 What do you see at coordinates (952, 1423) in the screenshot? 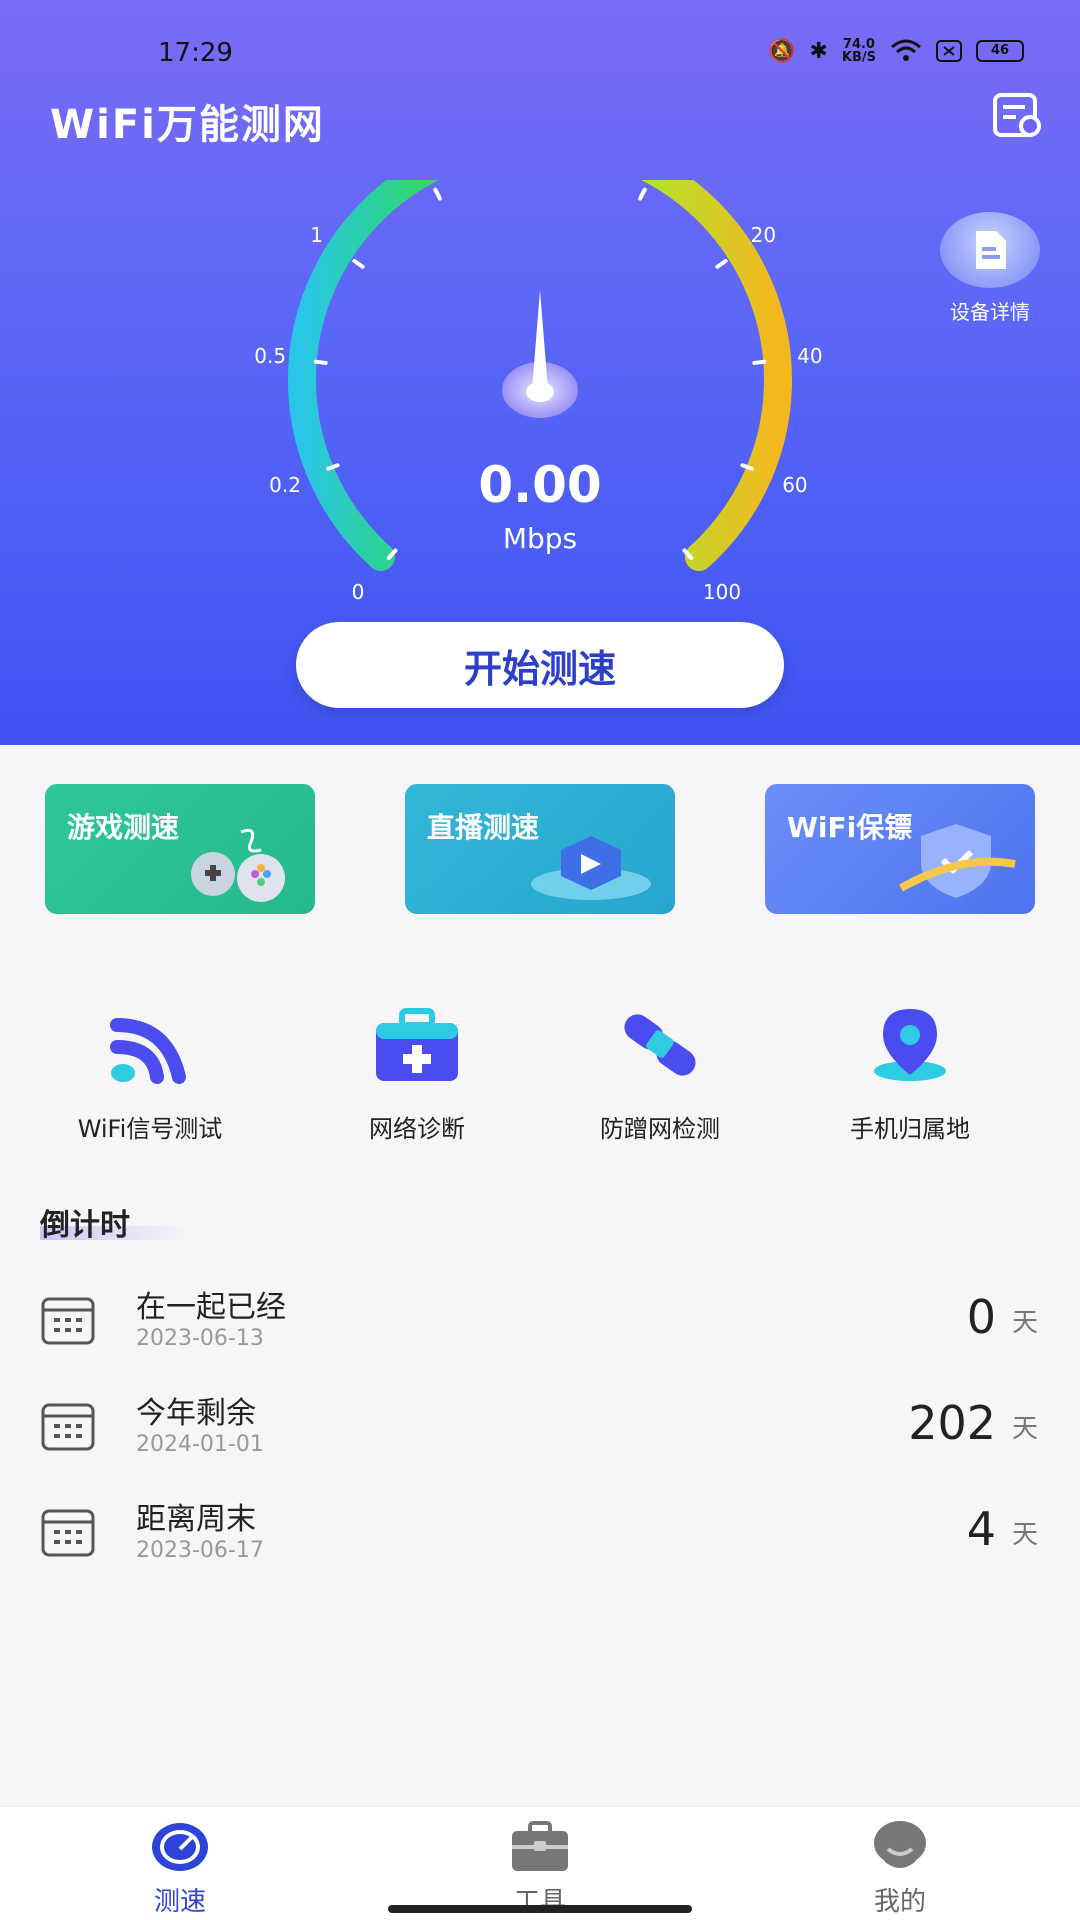
I see `countdown-value: 202` at bounding box center [952, 1423].